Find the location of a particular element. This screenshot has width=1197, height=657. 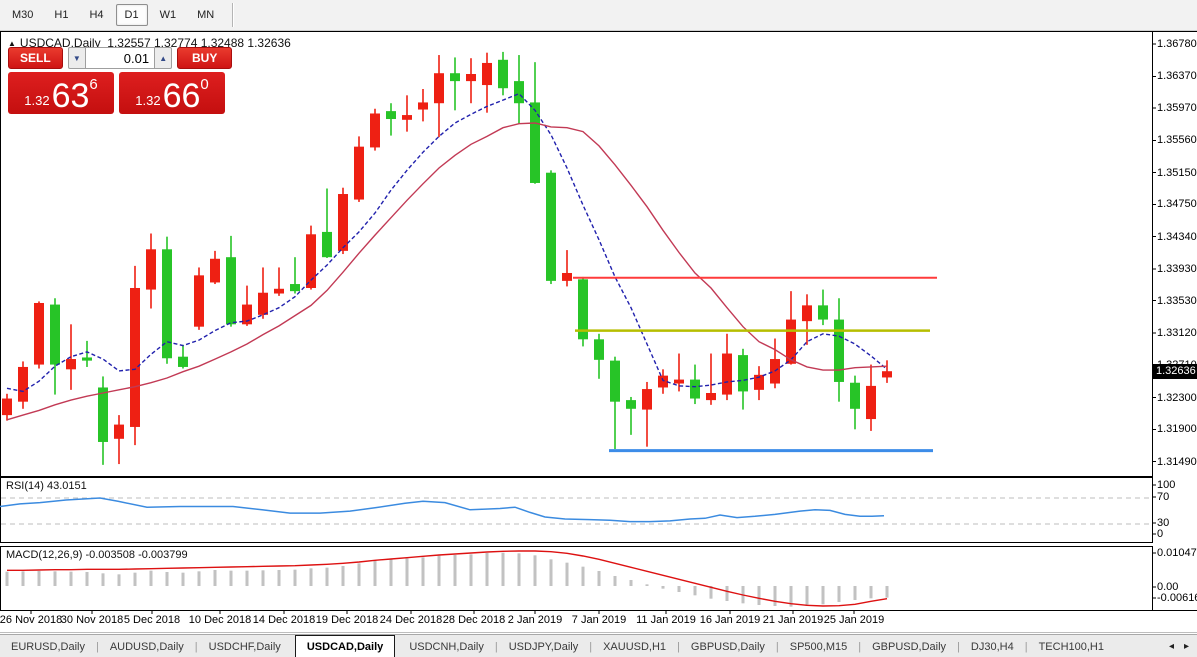

price-axis-label: 1.31490 is located at coordinates (1177, 461).